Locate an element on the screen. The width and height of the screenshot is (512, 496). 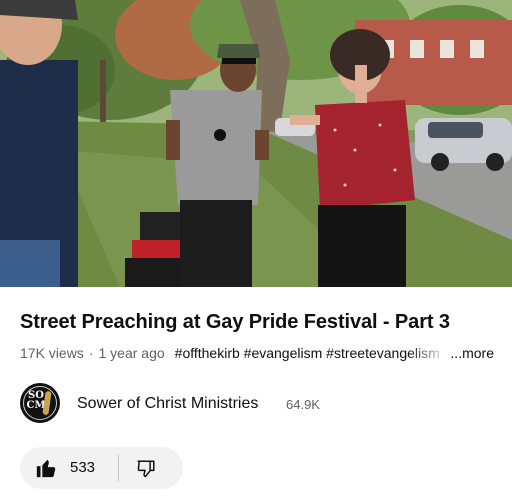
more-button: ...more is located at coordinates (469, 353).